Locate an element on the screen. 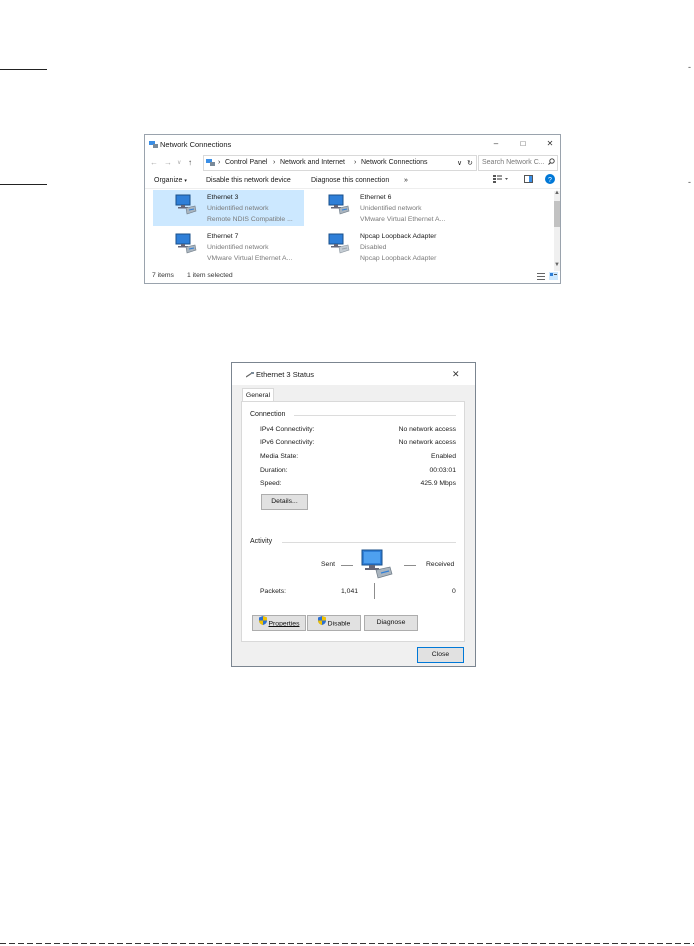 Image resolution: width=694 pixels, height=946 pixels. tiles-view-icon is located at coordinates (553, 277).